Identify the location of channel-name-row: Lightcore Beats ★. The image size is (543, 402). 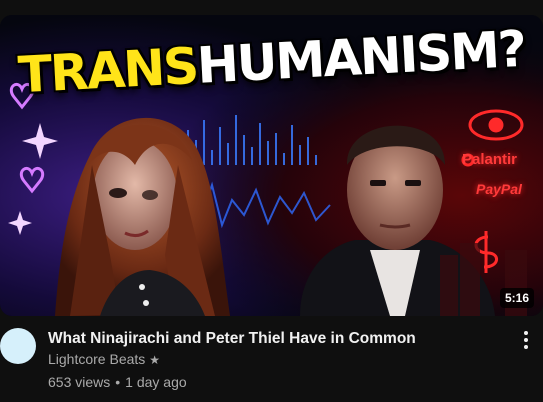
(104, 359).